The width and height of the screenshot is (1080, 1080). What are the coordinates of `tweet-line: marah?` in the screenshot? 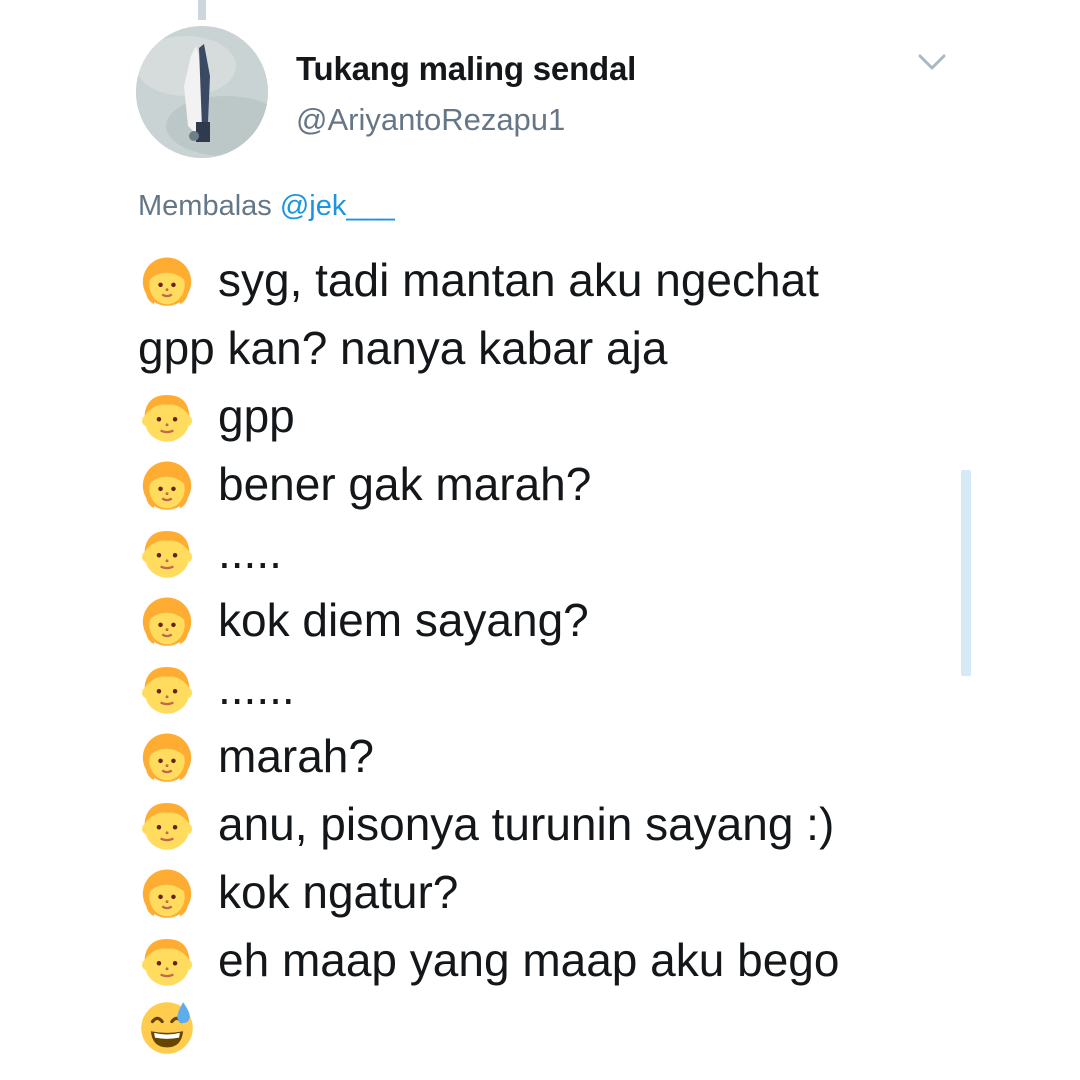 It's located at (548, 756).